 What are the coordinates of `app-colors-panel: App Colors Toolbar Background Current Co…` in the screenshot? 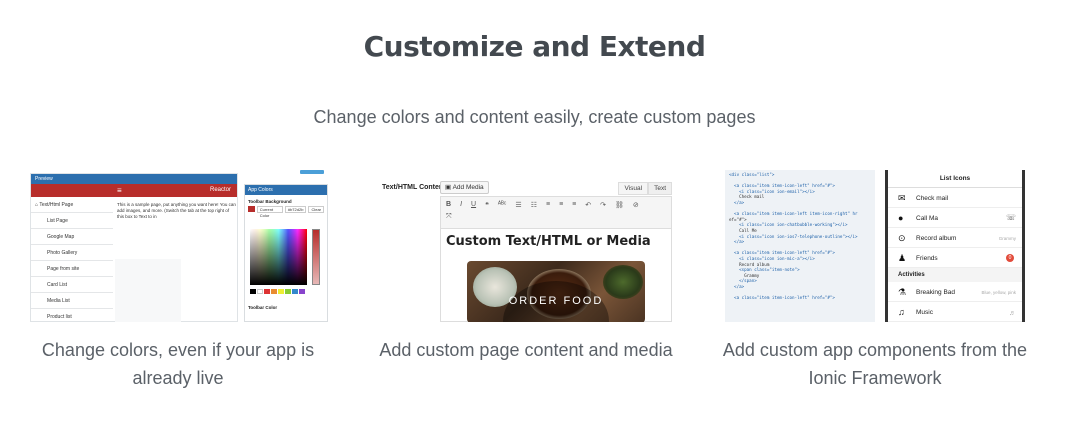 It's located at (286, 253).